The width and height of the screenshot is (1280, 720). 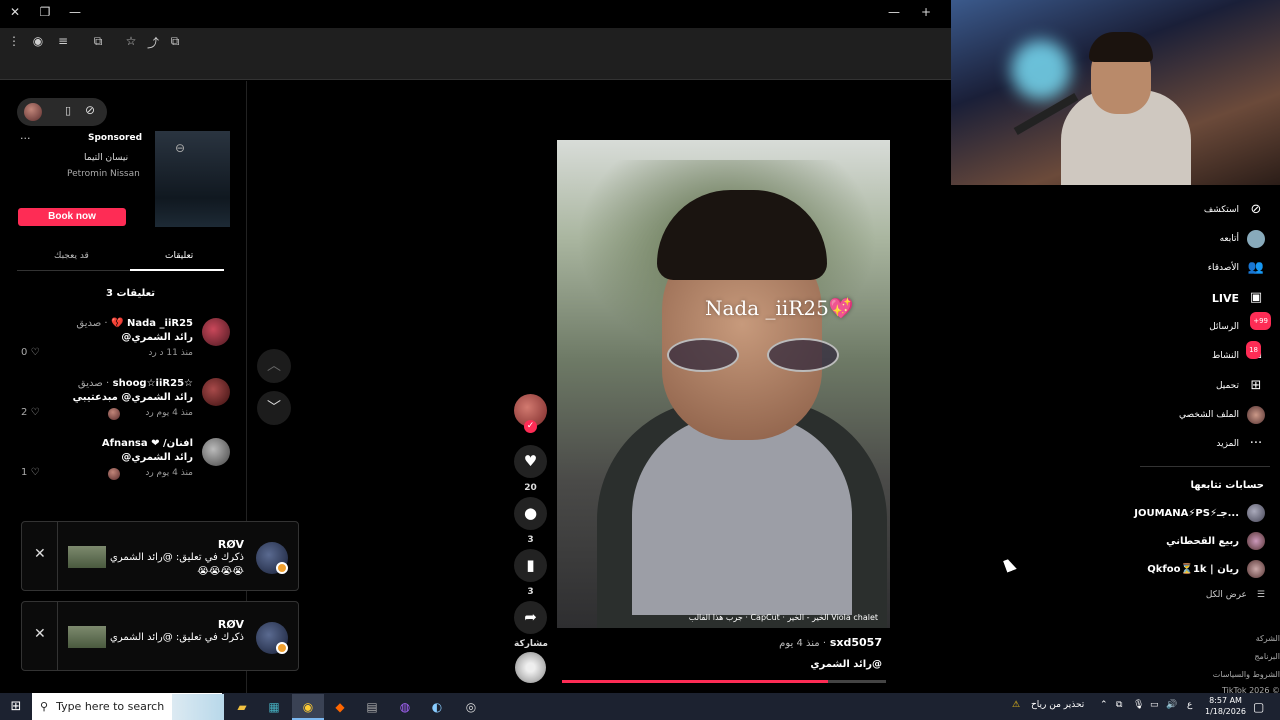 I want to click on sidebar-item-explore: ⊘ استكشف, so click(x=1234, y=210).